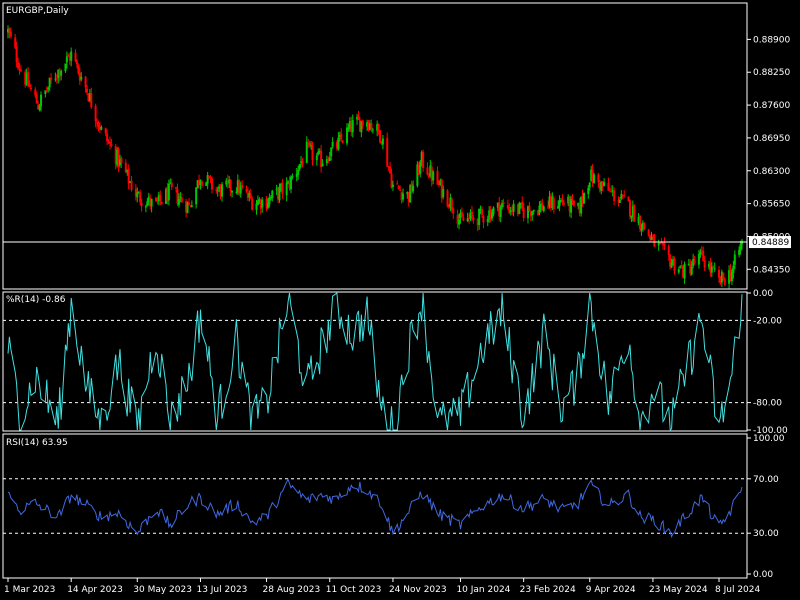 Image resolution: width=800 pixels, height=600 pixels. I want to click on price-tick-label: 0.88250, so click(771, 73).